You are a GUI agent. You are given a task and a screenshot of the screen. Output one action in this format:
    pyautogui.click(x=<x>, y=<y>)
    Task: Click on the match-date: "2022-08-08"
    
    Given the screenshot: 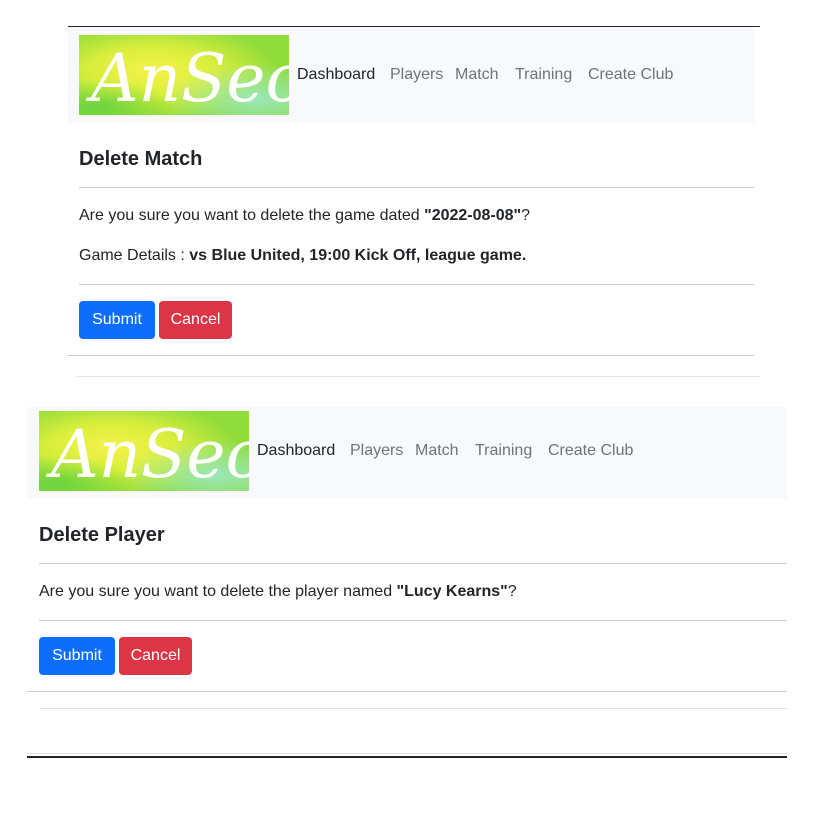 What is the action you would take?
    pyautogui.click(x=473, y=215)
    